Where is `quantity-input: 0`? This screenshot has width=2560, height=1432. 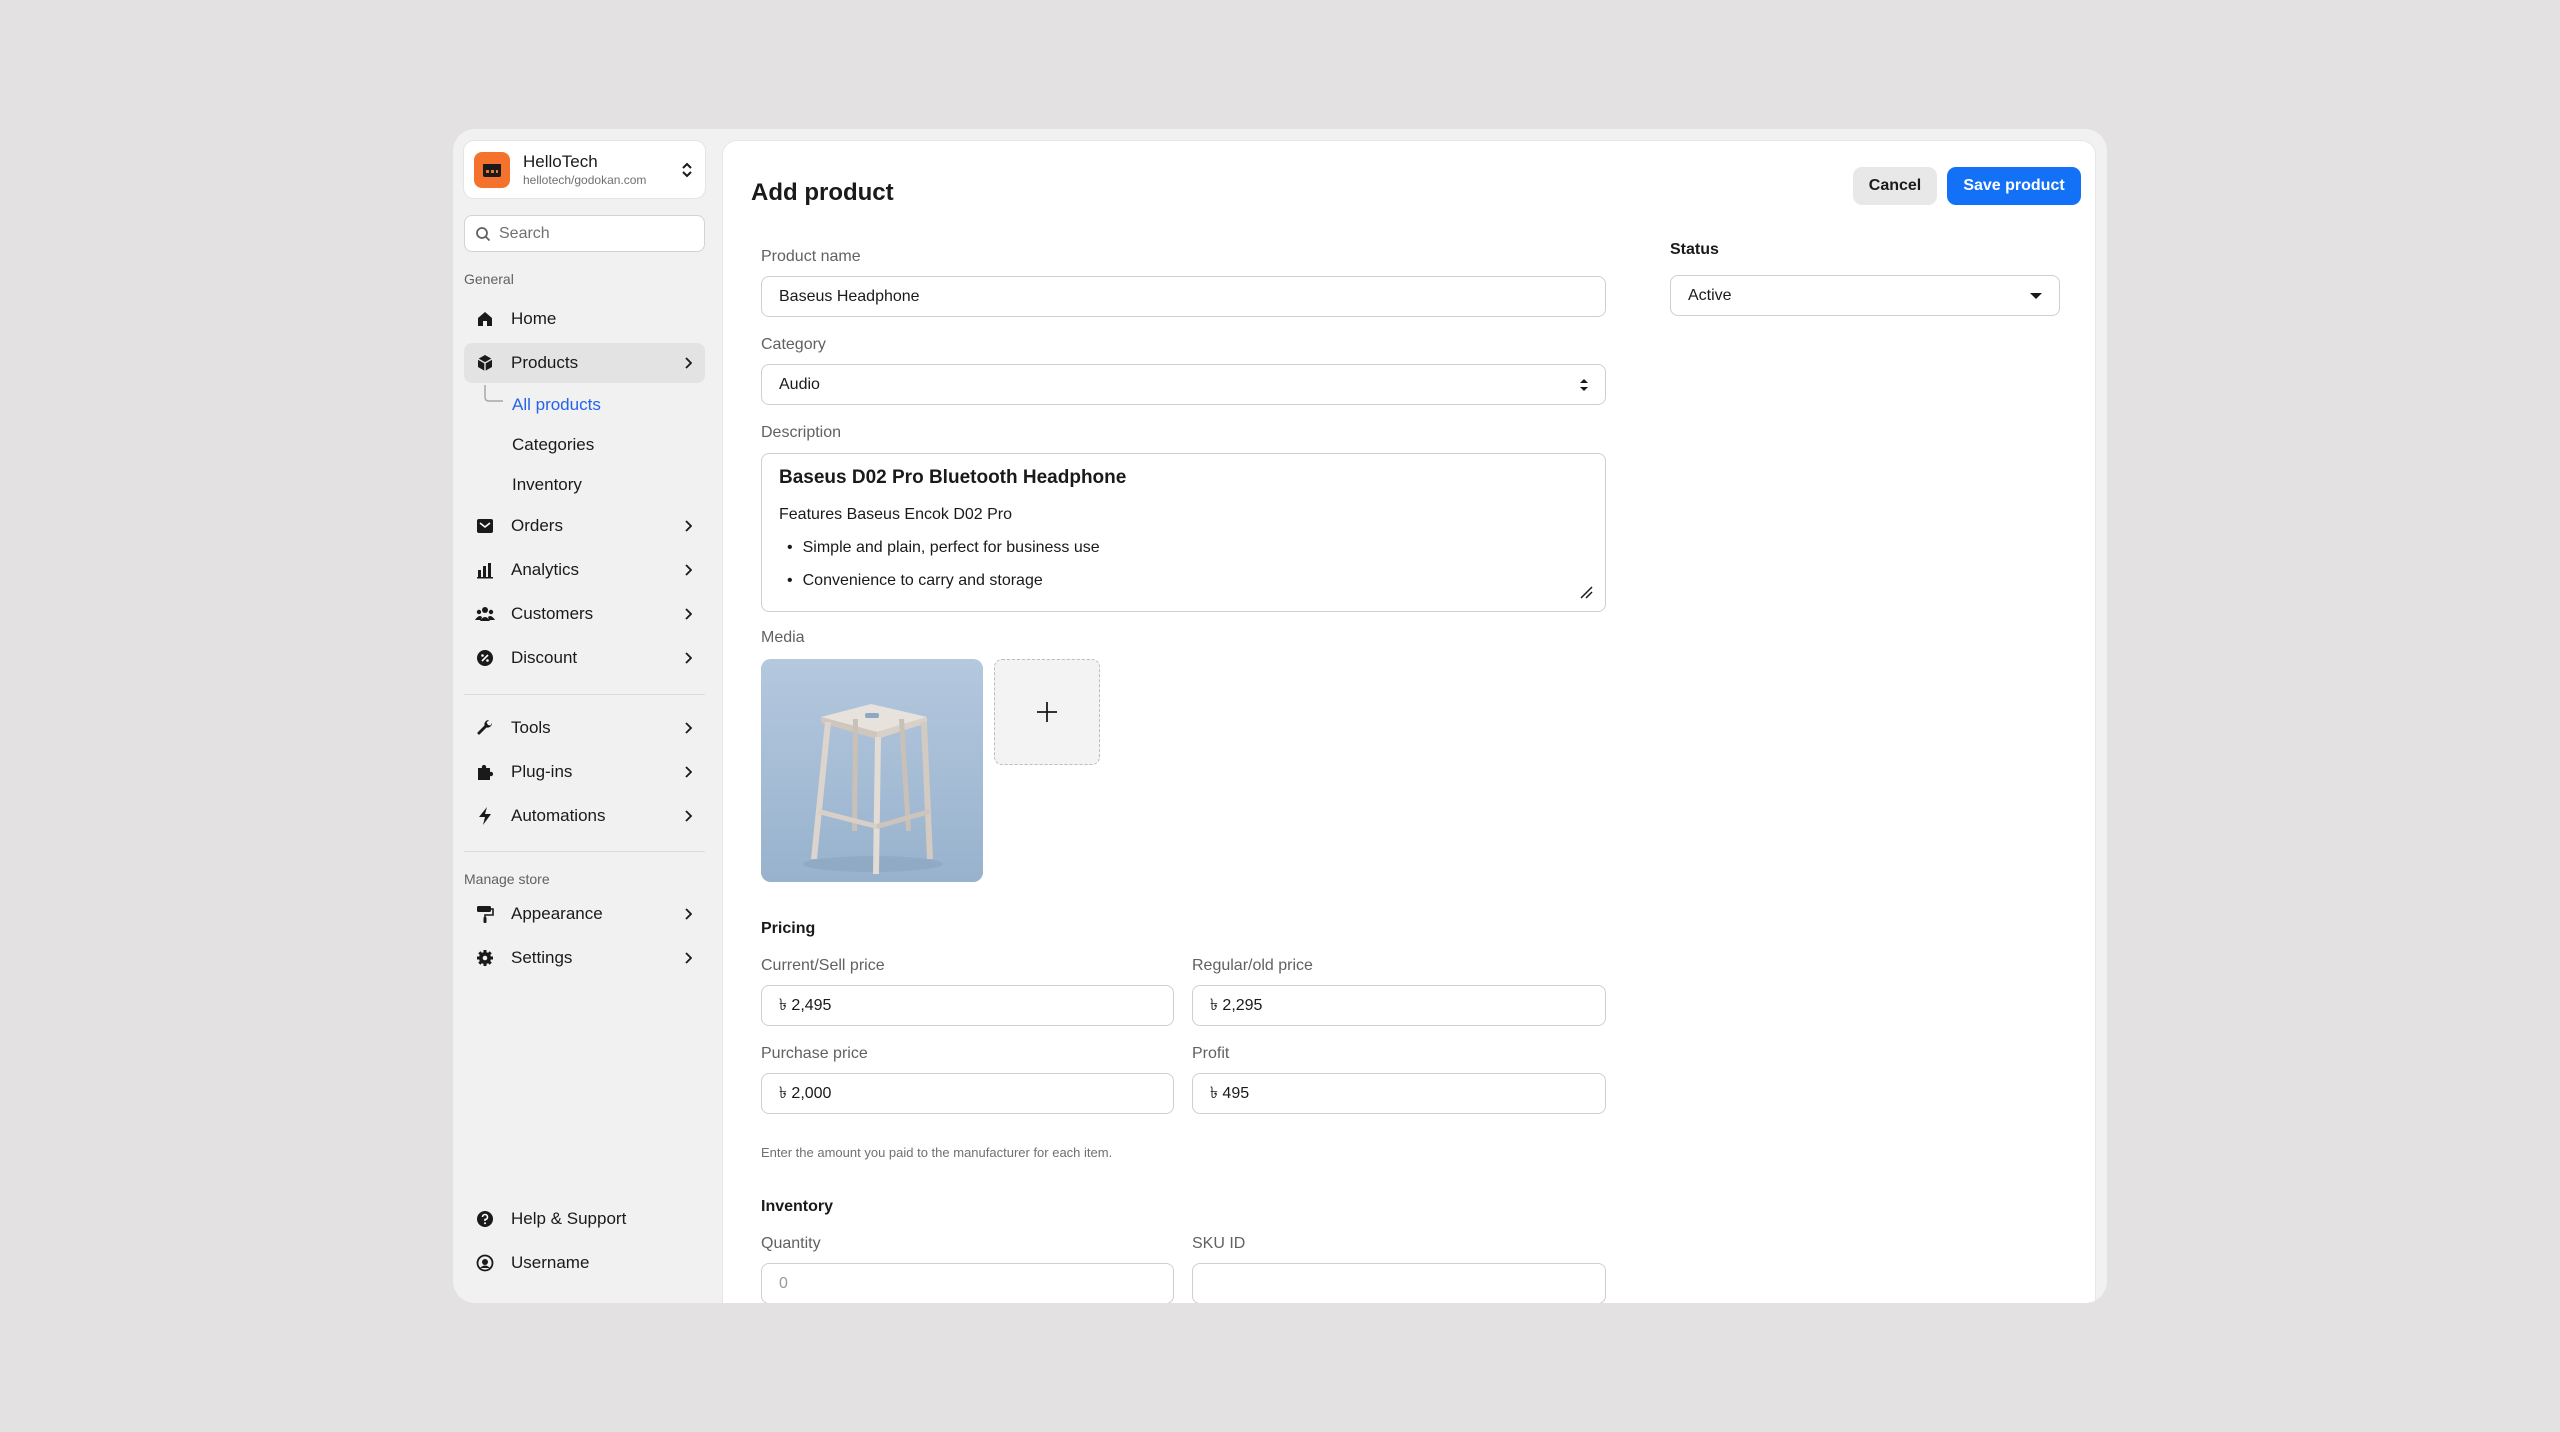
quantity-input: 0 is located at coordinates (967, 1283).